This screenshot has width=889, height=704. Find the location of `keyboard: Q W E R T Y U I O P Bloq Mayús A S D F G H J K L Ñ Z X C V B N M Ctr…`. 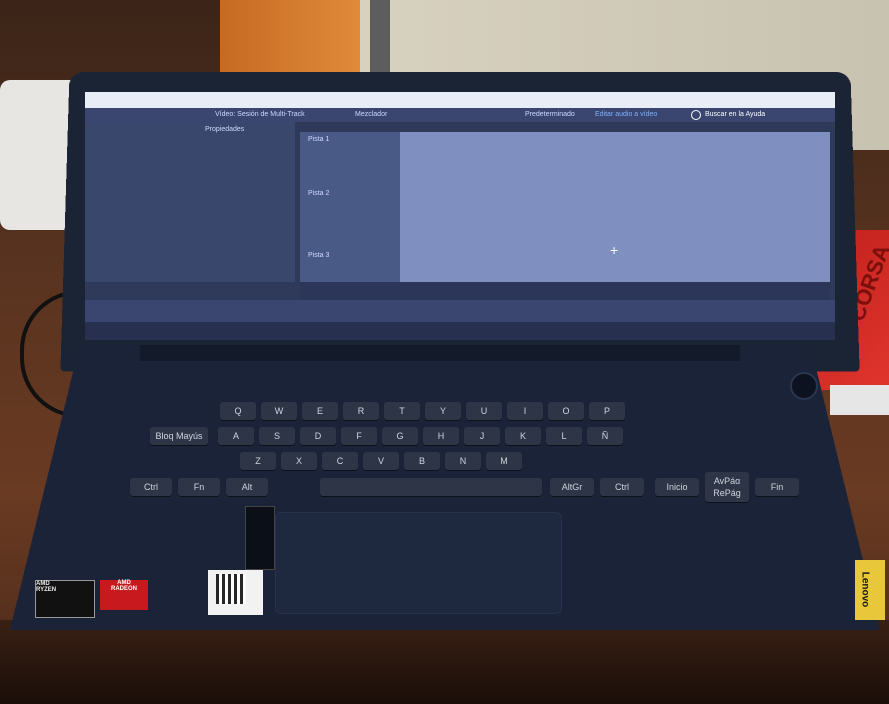

keyboard: Q W E R T Y U I O P Bloq Mayús A S D F G H J K L Ñ Z X C V B N M Ctr… is located at coordinates (464, 437).